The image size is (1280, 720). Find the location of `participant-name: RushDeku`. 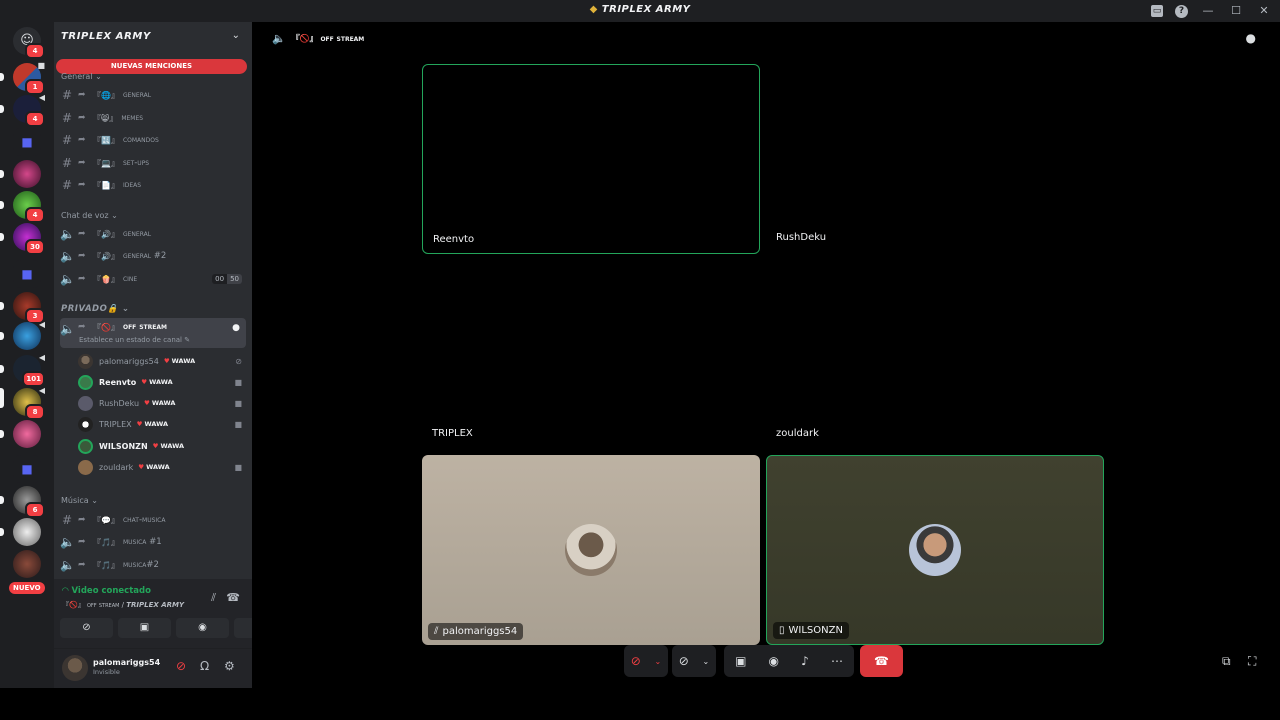

participant-name: RushDeku is located at coordinates (801, 237).